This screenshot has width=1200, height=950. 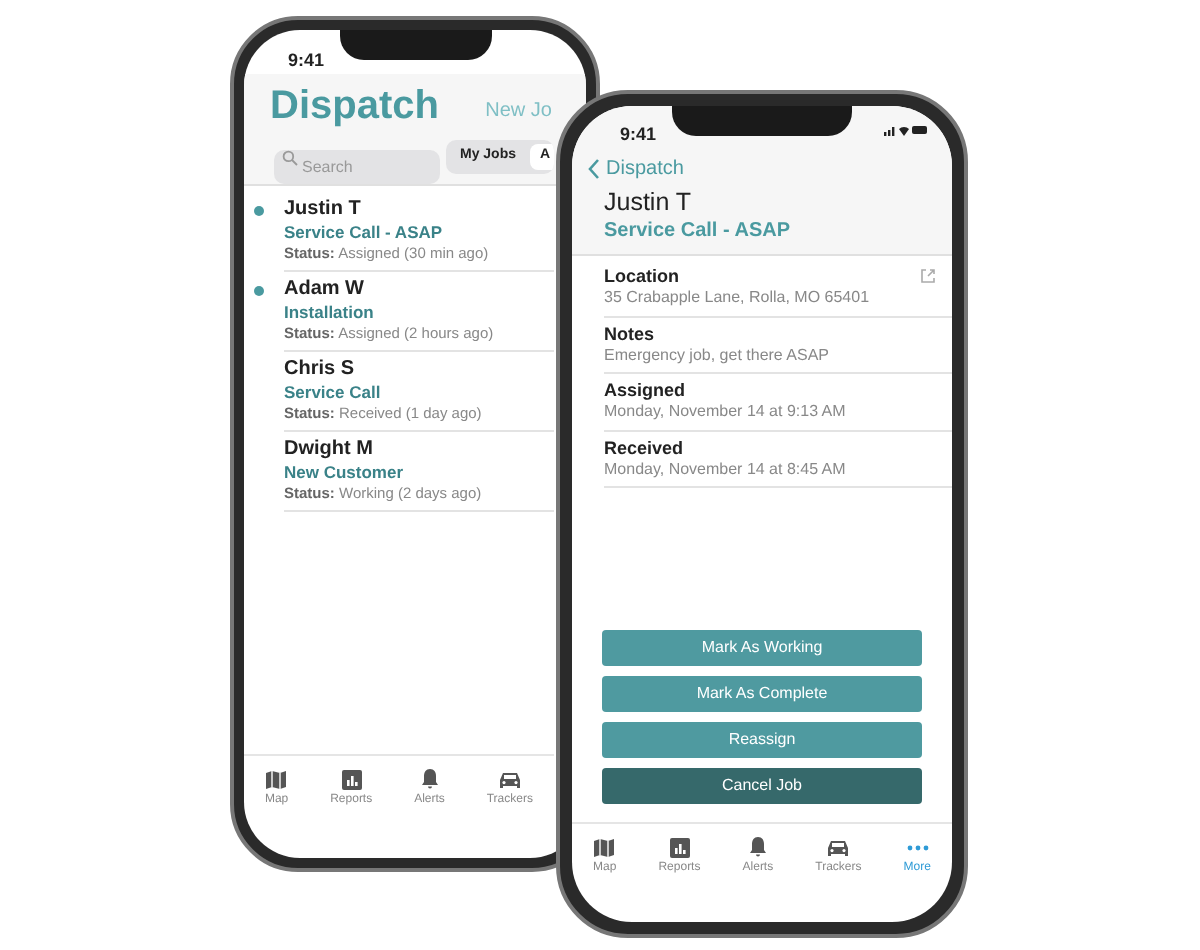 What do you see at coordinates (917, 847) in the screenshot?
I see `more-icon` at bounding box center [917, 847].